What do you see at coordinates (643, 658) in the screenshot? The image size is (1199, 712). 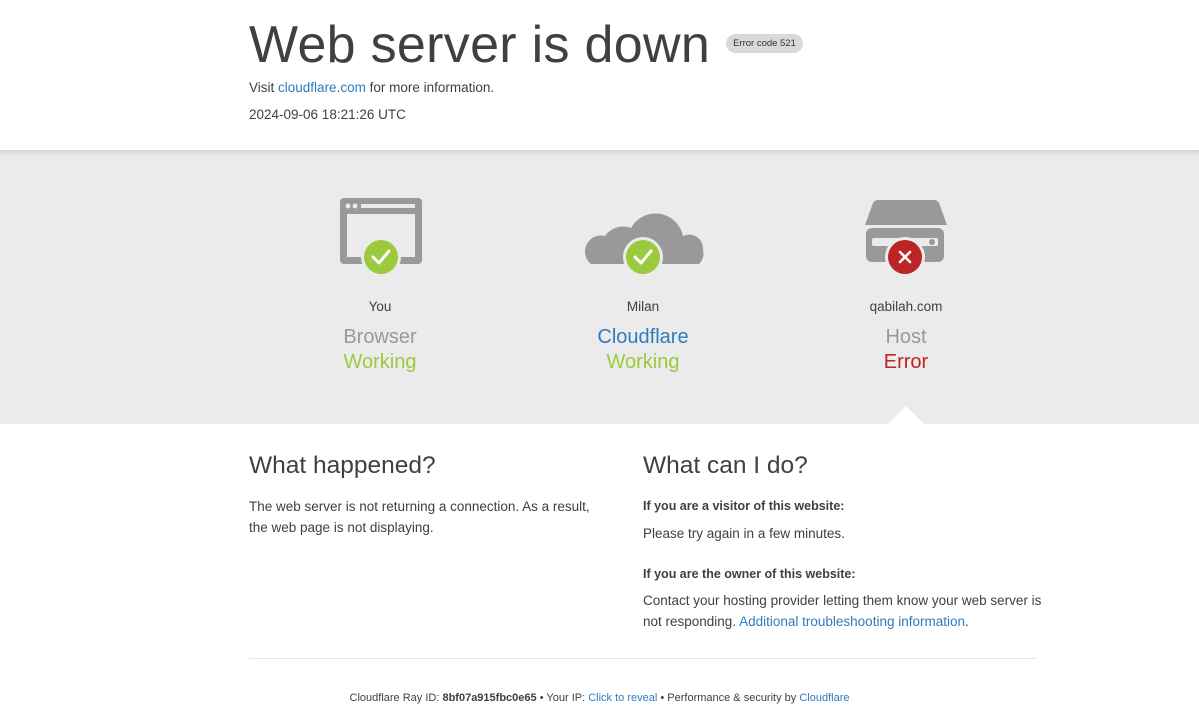 I see `footer-divider` at bounding box center [643, 658].